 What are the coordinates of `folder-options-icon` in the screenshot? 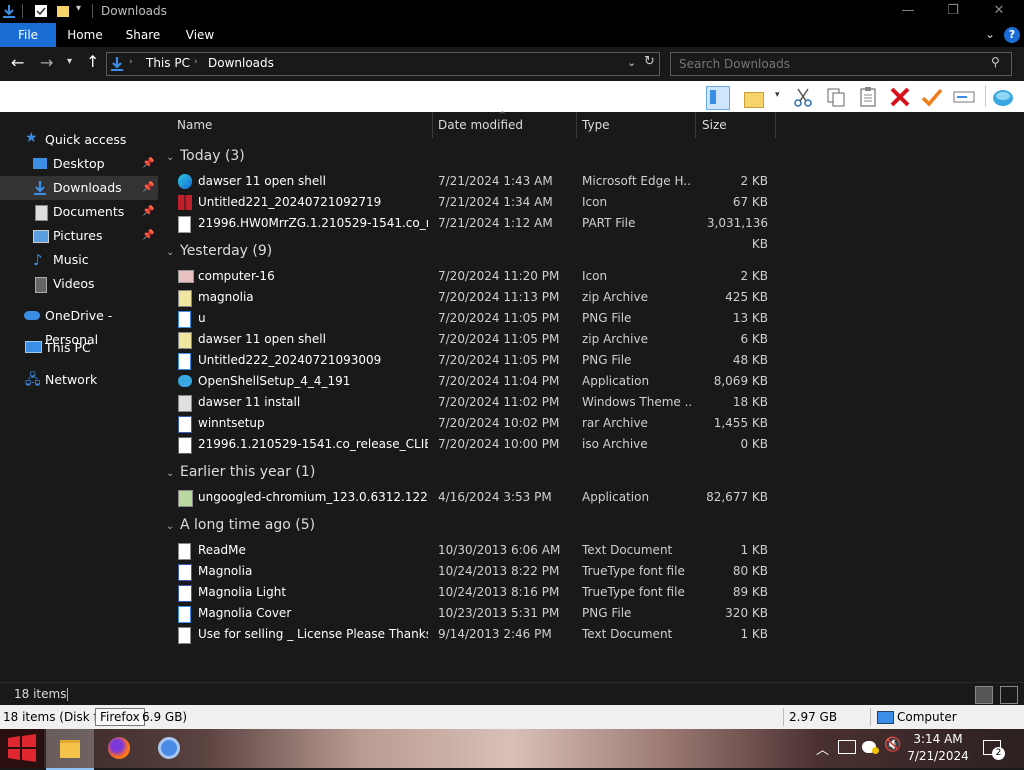 It's located at (753, 97).